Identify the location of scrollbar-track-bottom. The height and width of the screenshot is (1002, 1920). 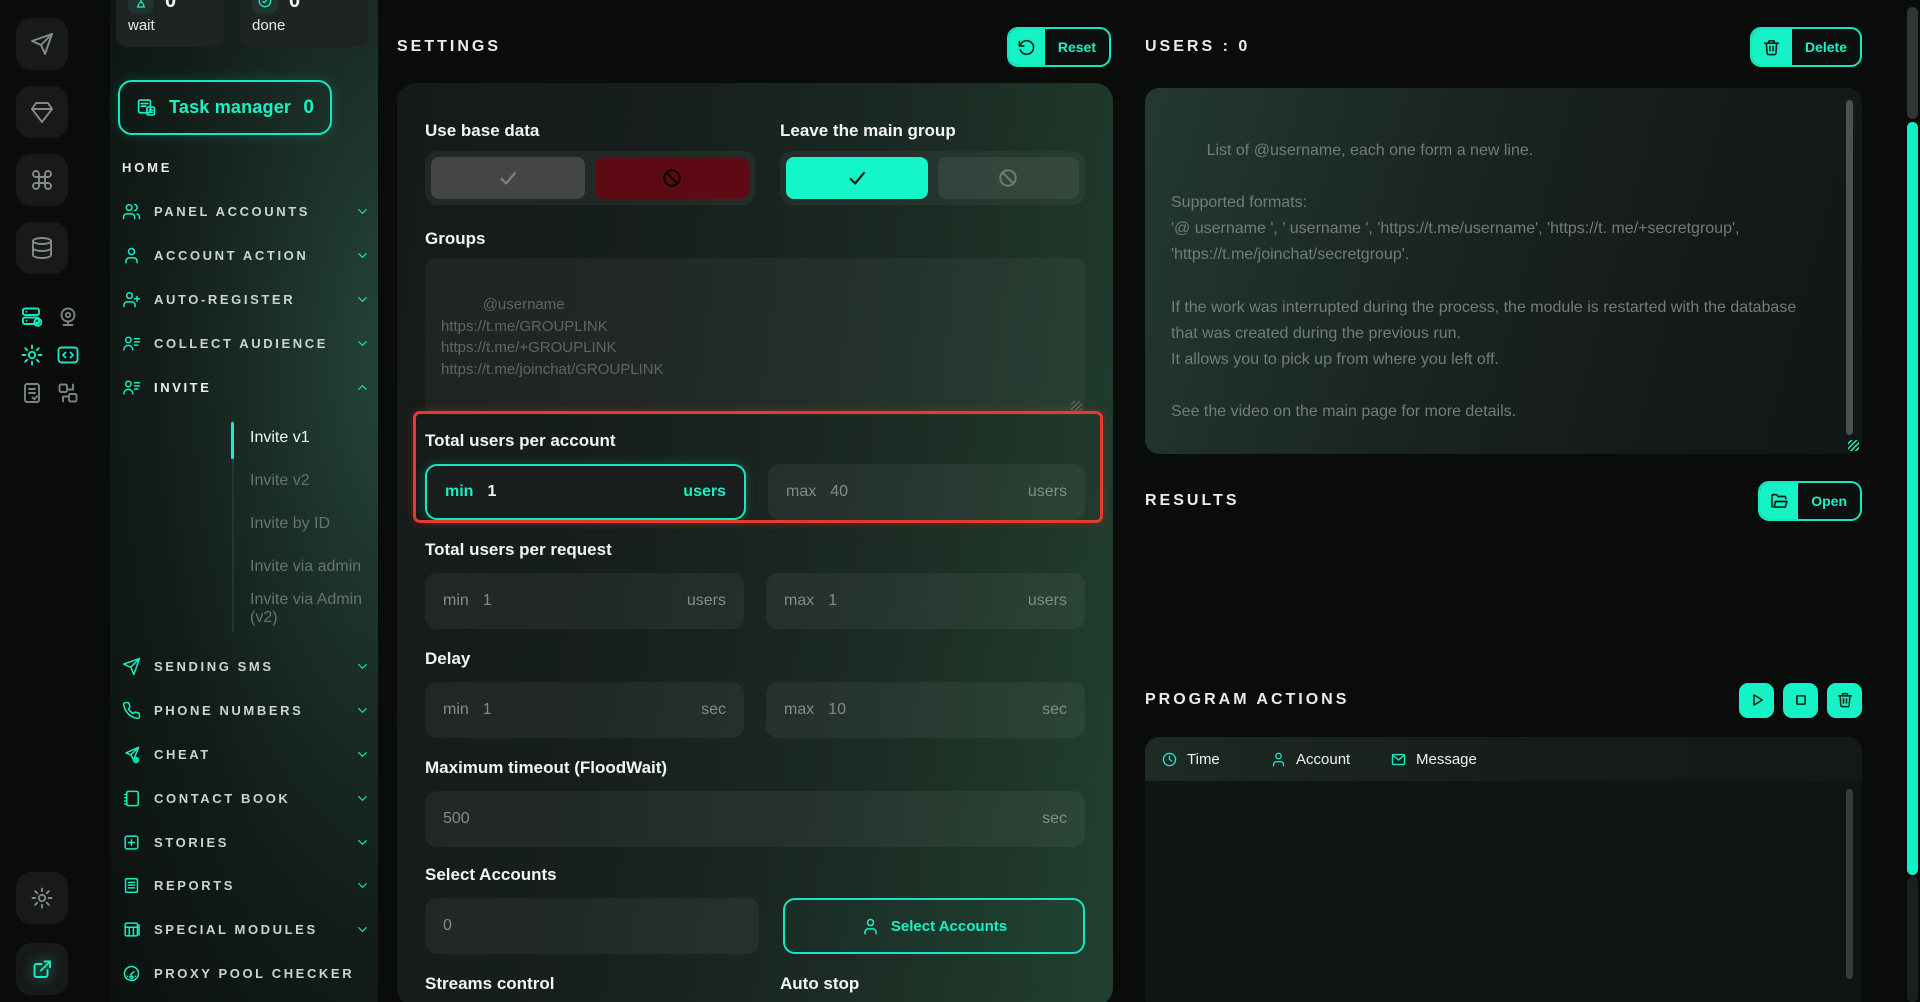
(1912, 939).